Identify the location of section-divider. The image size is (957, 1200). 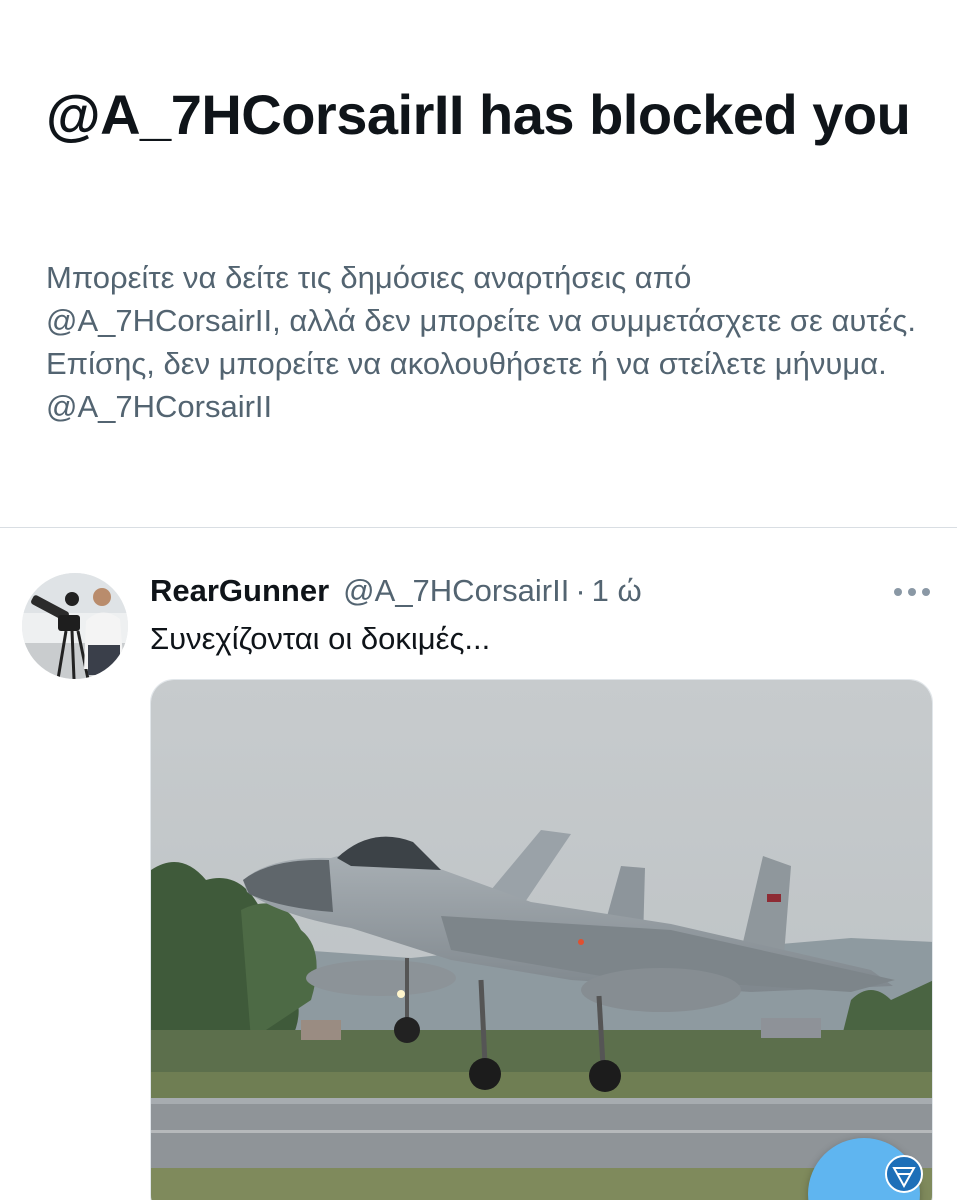
(478, 527).